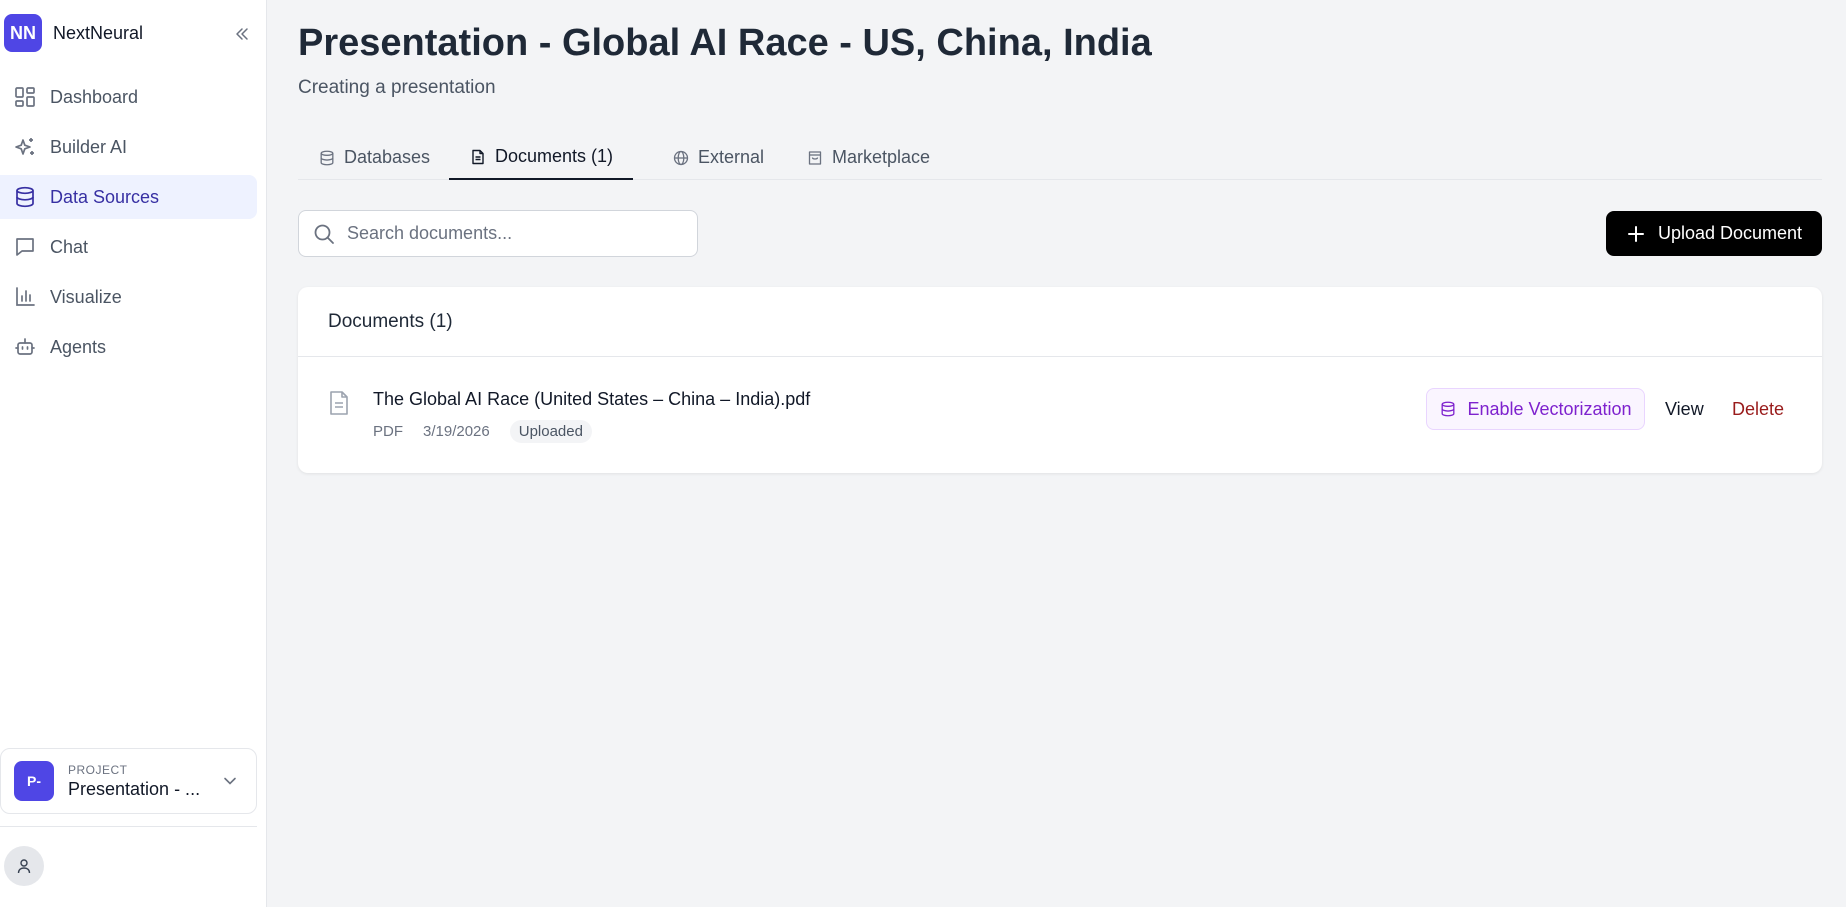 Image resolution: width=1846 pixels, height=907 pixels. I want to click on brand: NN NextNeural, so click(131, 33).